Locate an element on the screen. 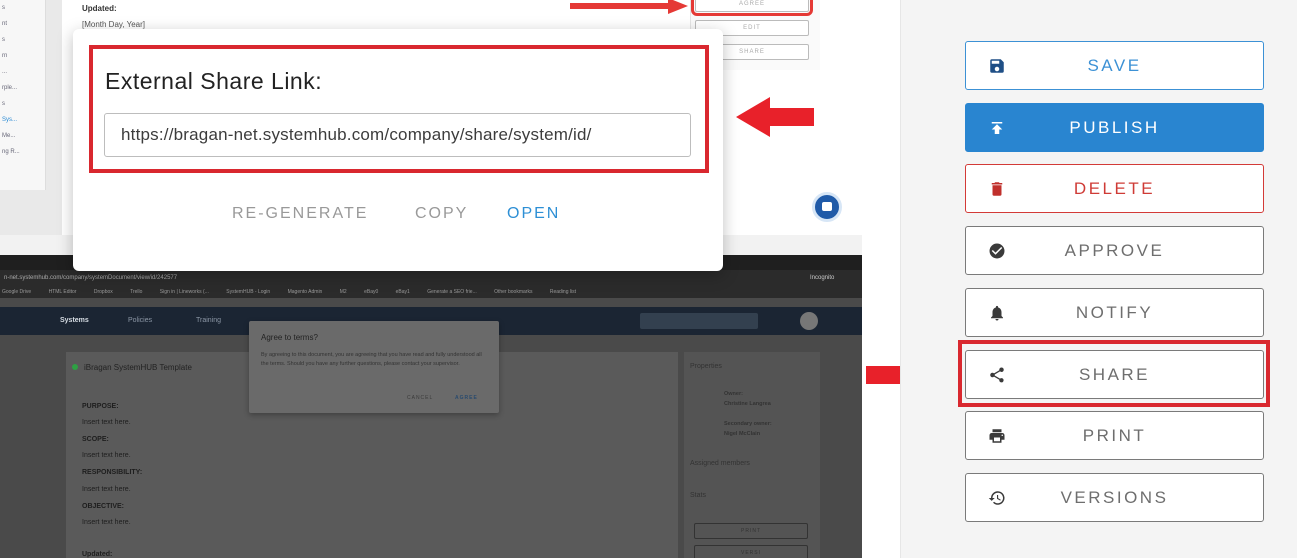 The width and height of the screenshot is (1297, 558). publish-label: PUBLISH is located at coordinates (1114, 127).